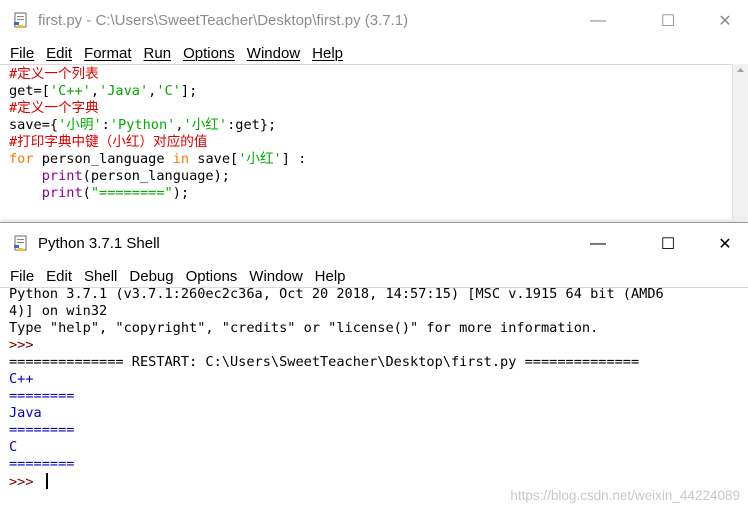 The width and height of the screenshot is (748, 513). I want to click on code-keyword: for, so click(21, 159).